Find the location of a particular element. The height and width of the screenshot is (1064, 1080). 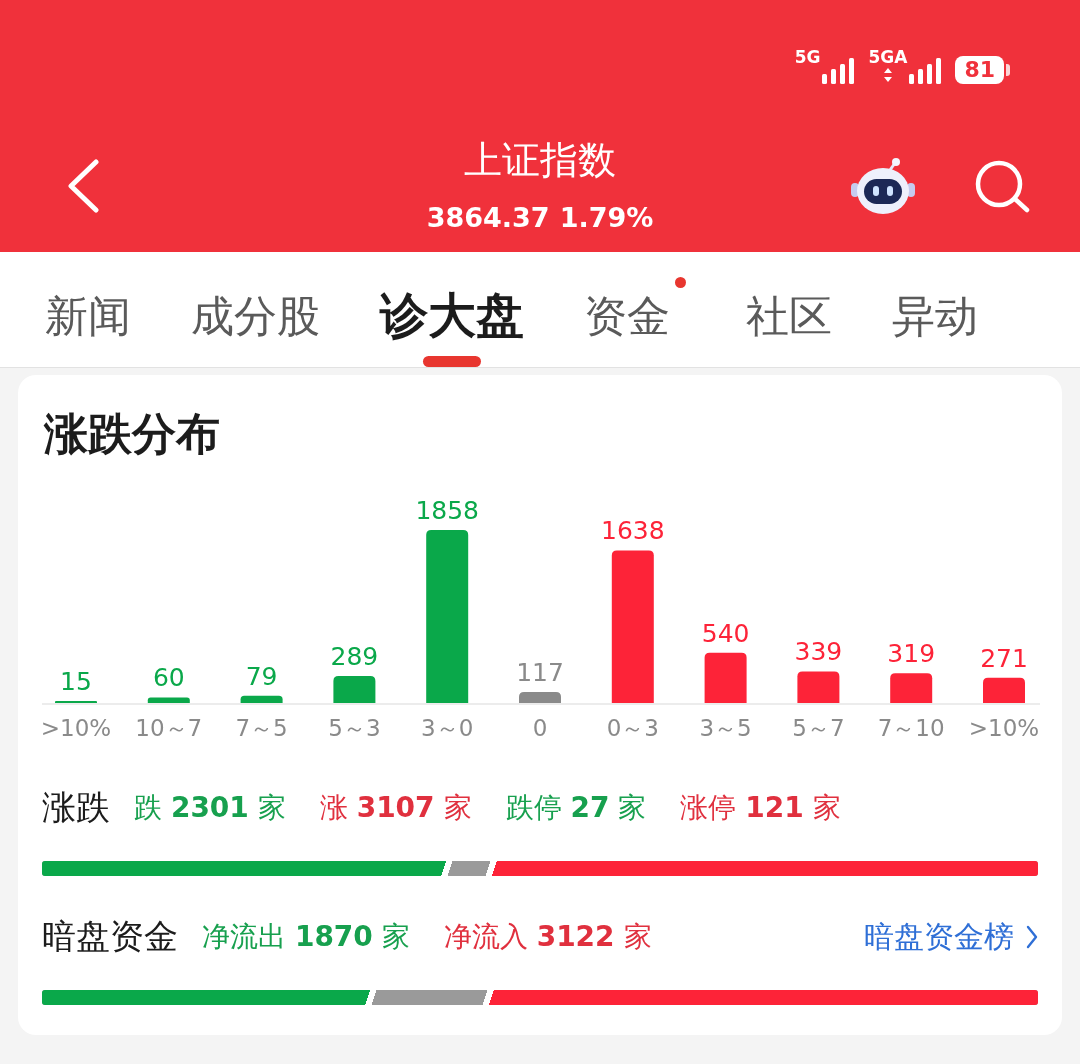

robot-icon is located at coordinates (883, 186).